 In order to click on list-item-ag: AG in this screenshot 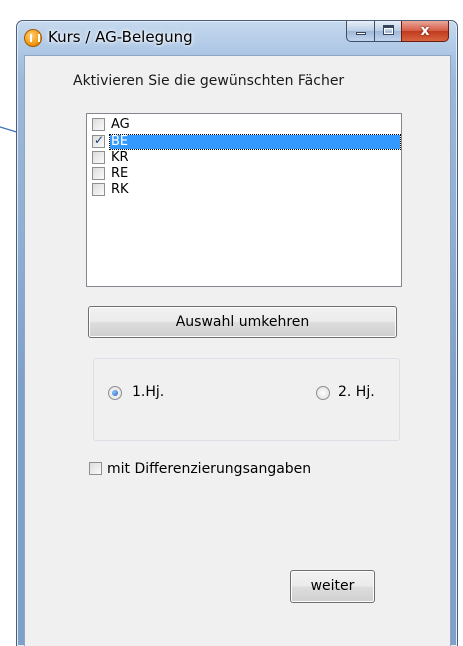, I will do `click(111, 124)`.